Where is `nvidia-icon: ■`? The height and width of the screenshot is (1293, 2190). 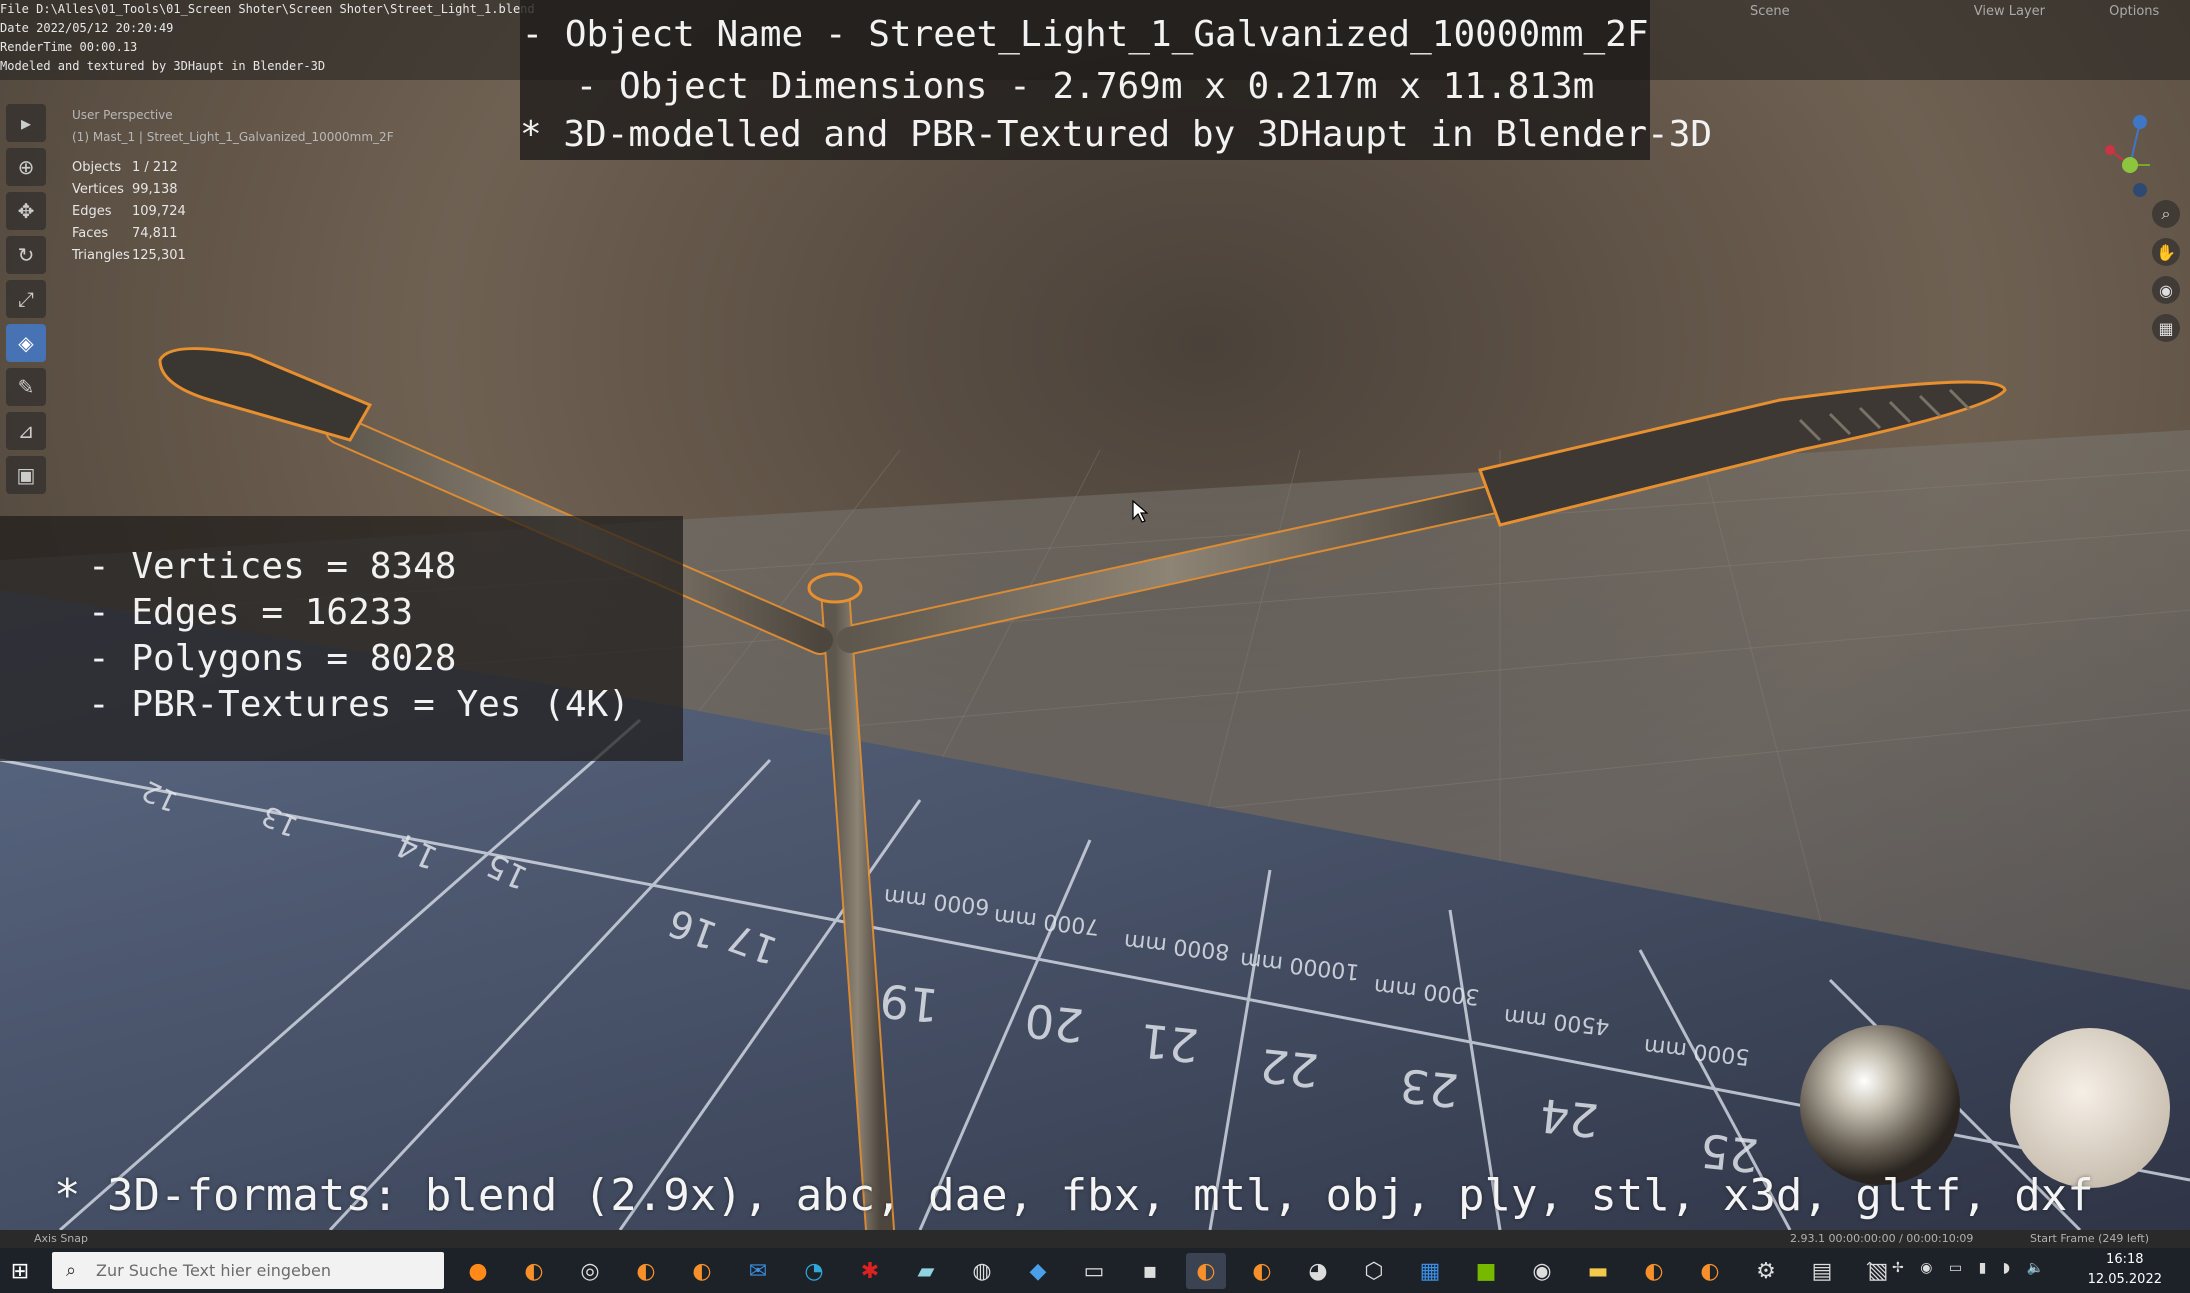 nvidia-icon: ■ is located at coordinates (1486, 1271).